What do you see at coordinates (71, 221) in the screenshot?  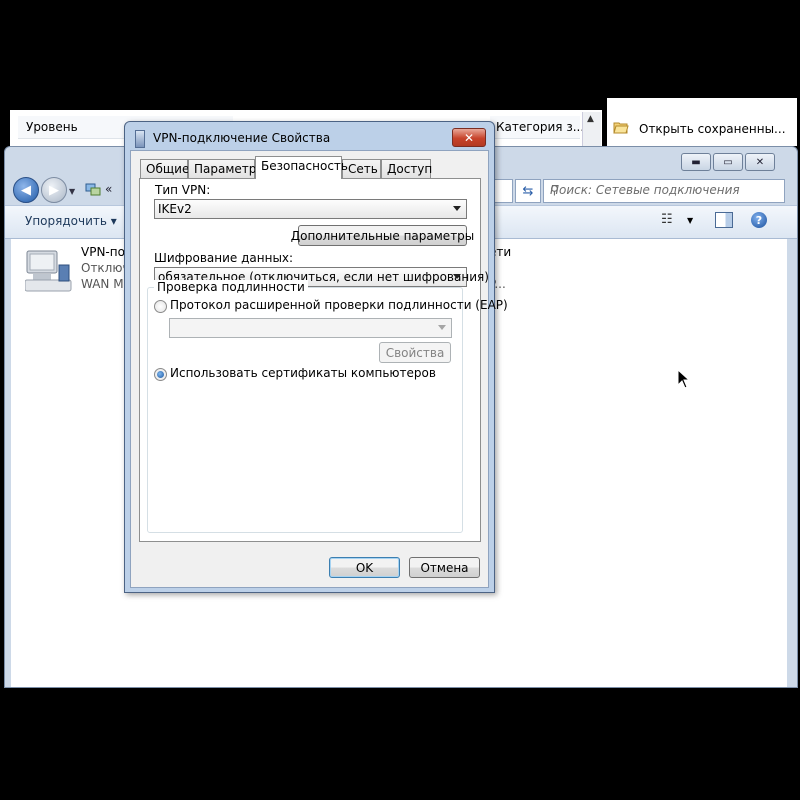 I see `organize-button: Упорядочить ▾` at bounding box center [71, 221].